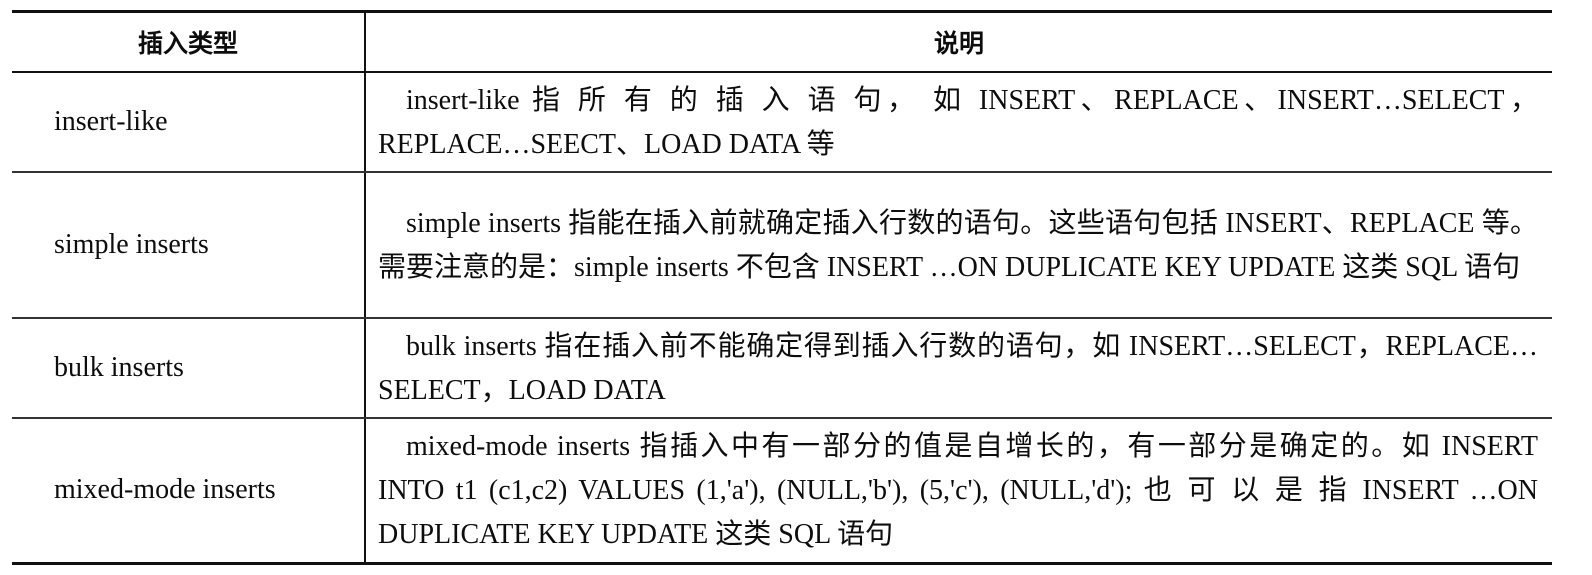 The width and height of the screenshot is (1592, 575). Describe the element at coordinates (958, 41) in the screenshot. I see `header-description: 说明` at that location.